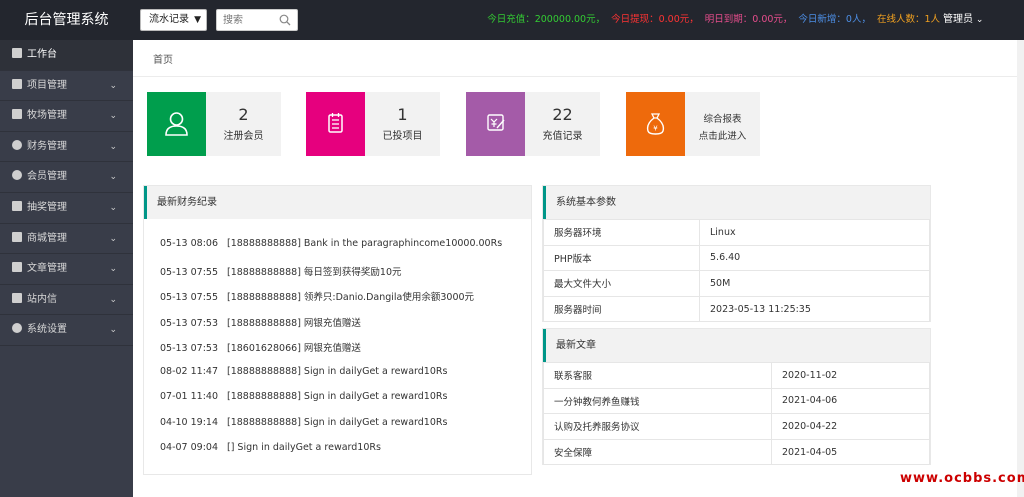 The height and width of the screenshot is (497, 1024). What do you see at coordinates (47, 330) in the screenshot?
I see `sidebar-item-label: 系统设置` at bounding box center [47, 330].